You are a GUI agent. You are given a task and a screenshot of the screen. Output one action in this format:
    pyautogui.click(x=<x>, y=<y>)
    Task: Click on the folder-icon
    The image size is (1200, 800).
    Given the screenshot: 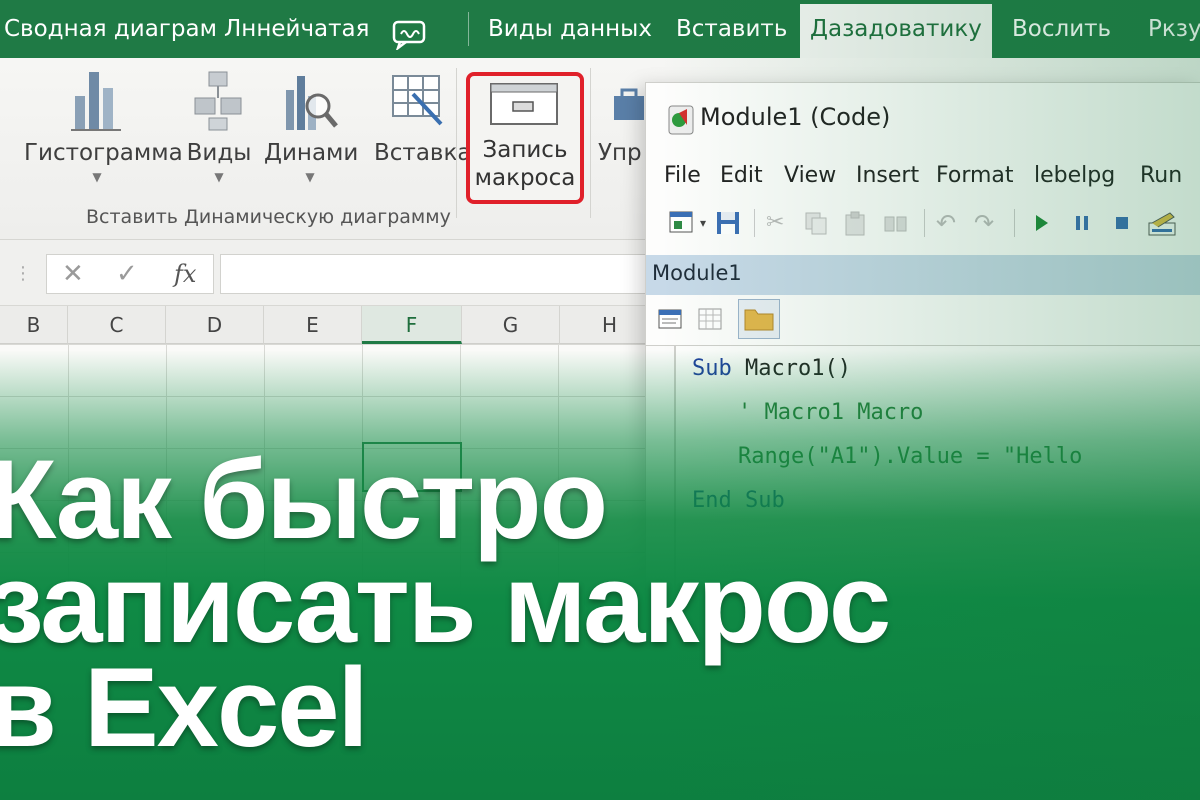 What is the action you would take?
    pyautogui.click(x=759, y=320)
    